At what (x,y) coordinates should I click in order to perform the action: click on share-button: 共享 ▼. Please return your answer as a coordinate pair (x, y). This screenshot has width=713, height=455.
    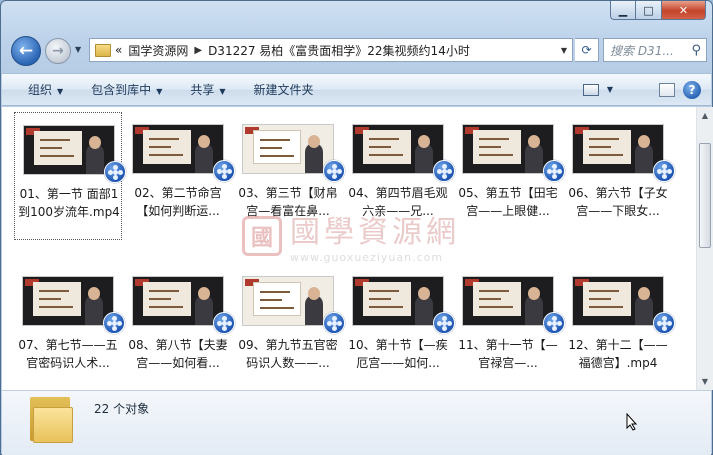
    Looking at the image, I should click on (207, 89).